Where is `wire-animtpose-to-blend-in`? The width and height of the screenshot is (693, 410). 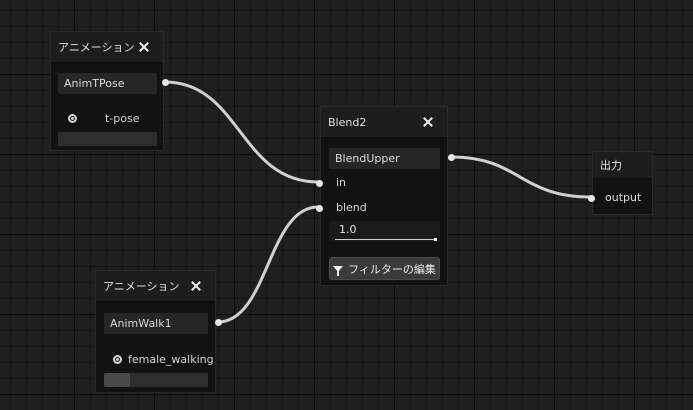
wire-animtpose-to-blend-in is located at coordinates (241, 132).